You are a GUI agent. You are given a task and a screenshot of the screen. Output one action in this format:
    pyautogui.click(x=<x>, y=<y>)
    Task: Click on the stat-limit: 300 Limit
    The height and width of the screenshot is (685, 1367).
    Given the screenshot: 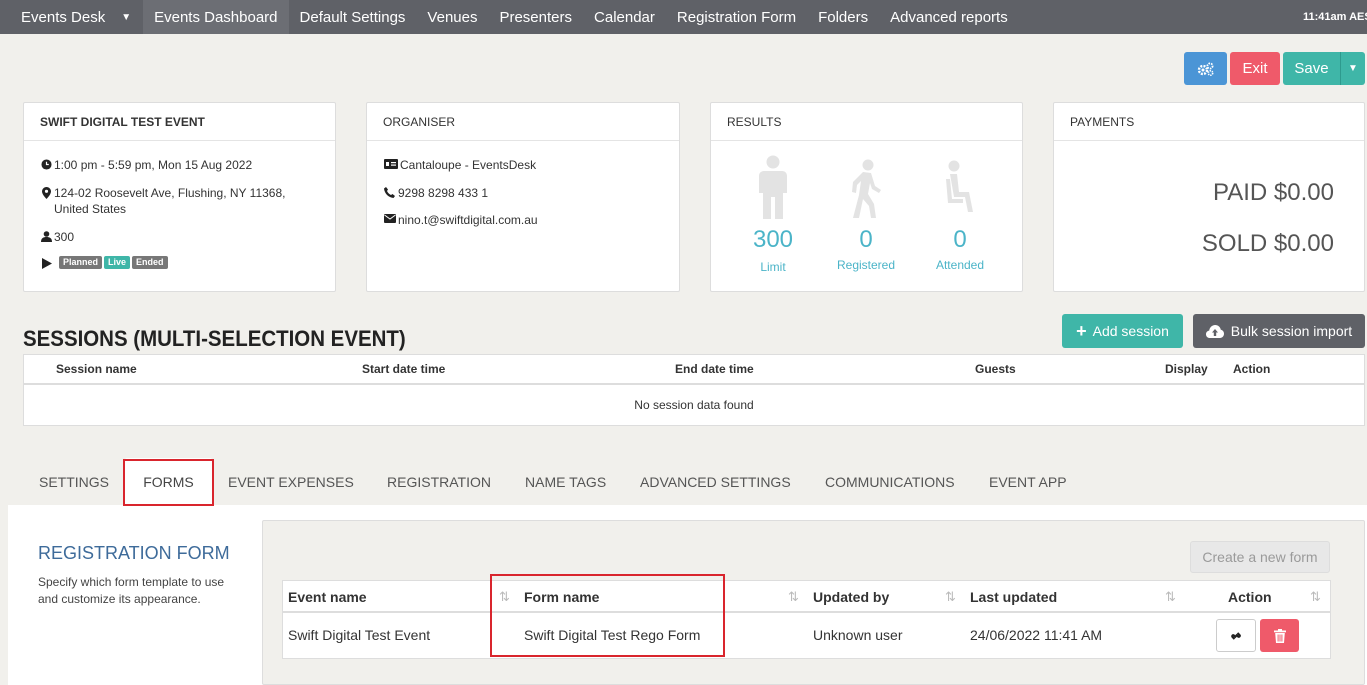 What is the action you would take?
    pyautogui.click(x=773, y=214)
    